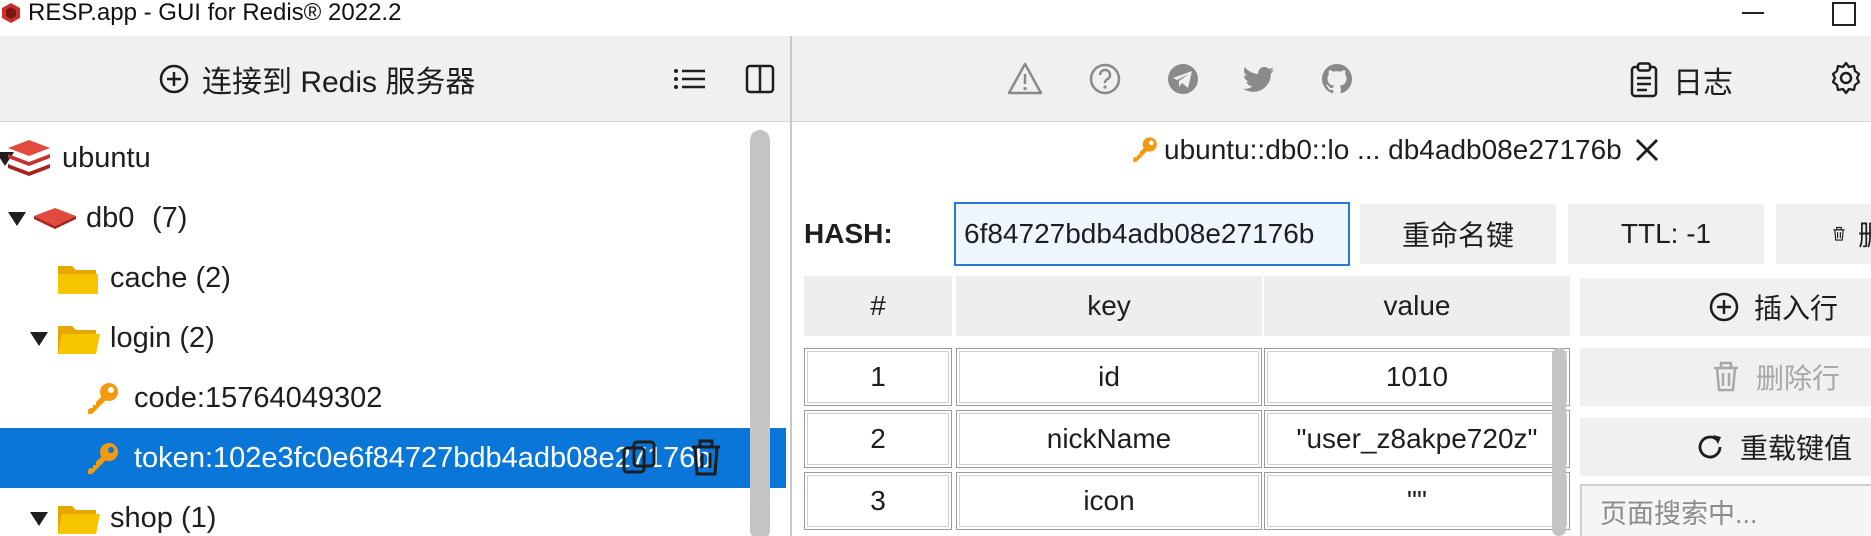  I want to click on table-cell-key: id, so click(1109, 377).